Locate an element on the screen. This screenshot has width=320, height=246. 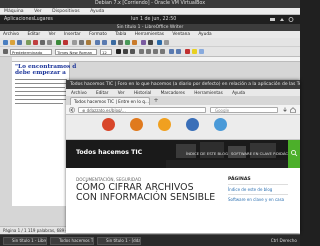
ff-menu-view: Ver is located at coordinates (121, 92).